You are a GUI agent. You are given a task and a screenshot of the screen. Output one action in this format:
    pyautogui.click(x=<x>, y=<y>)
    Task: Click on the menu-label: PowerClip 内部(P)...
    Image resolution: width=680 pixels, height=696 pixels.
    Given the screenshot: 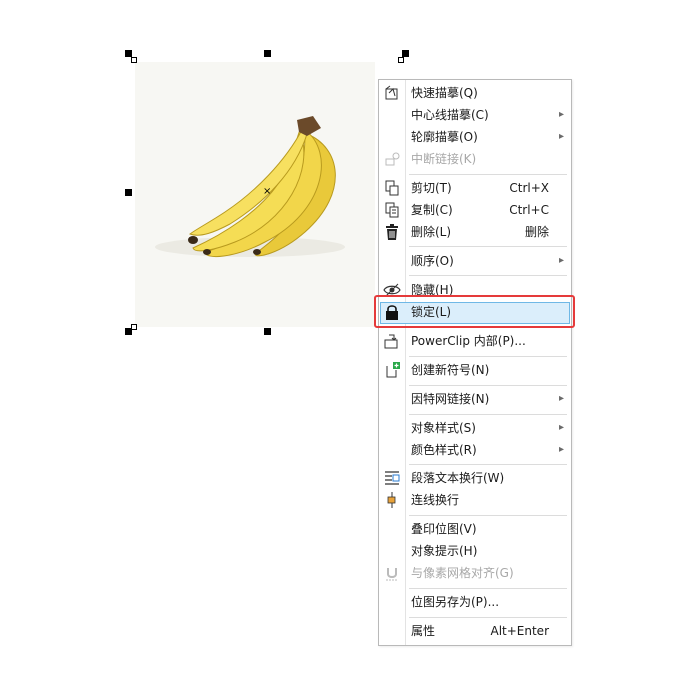 What is the action you would take?
    pyautogui.click(x=468, y=341)
    